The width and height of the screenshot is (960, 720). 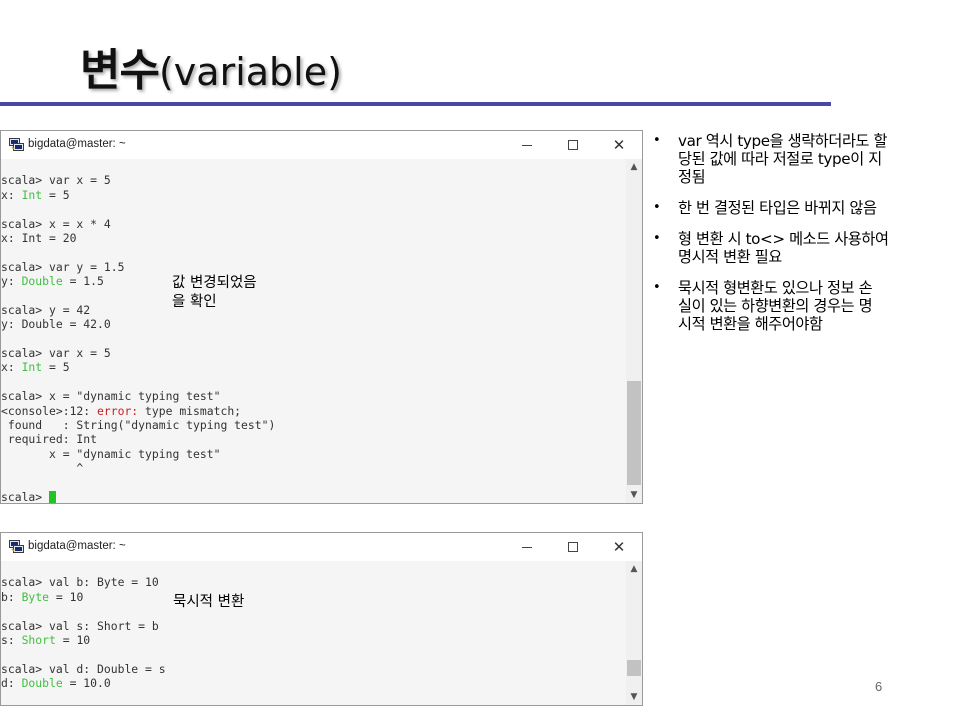 What do you see at coordinates (35, 596) in the screenshot?
I see `type-name: Byte` at bounding box center [35, 596].